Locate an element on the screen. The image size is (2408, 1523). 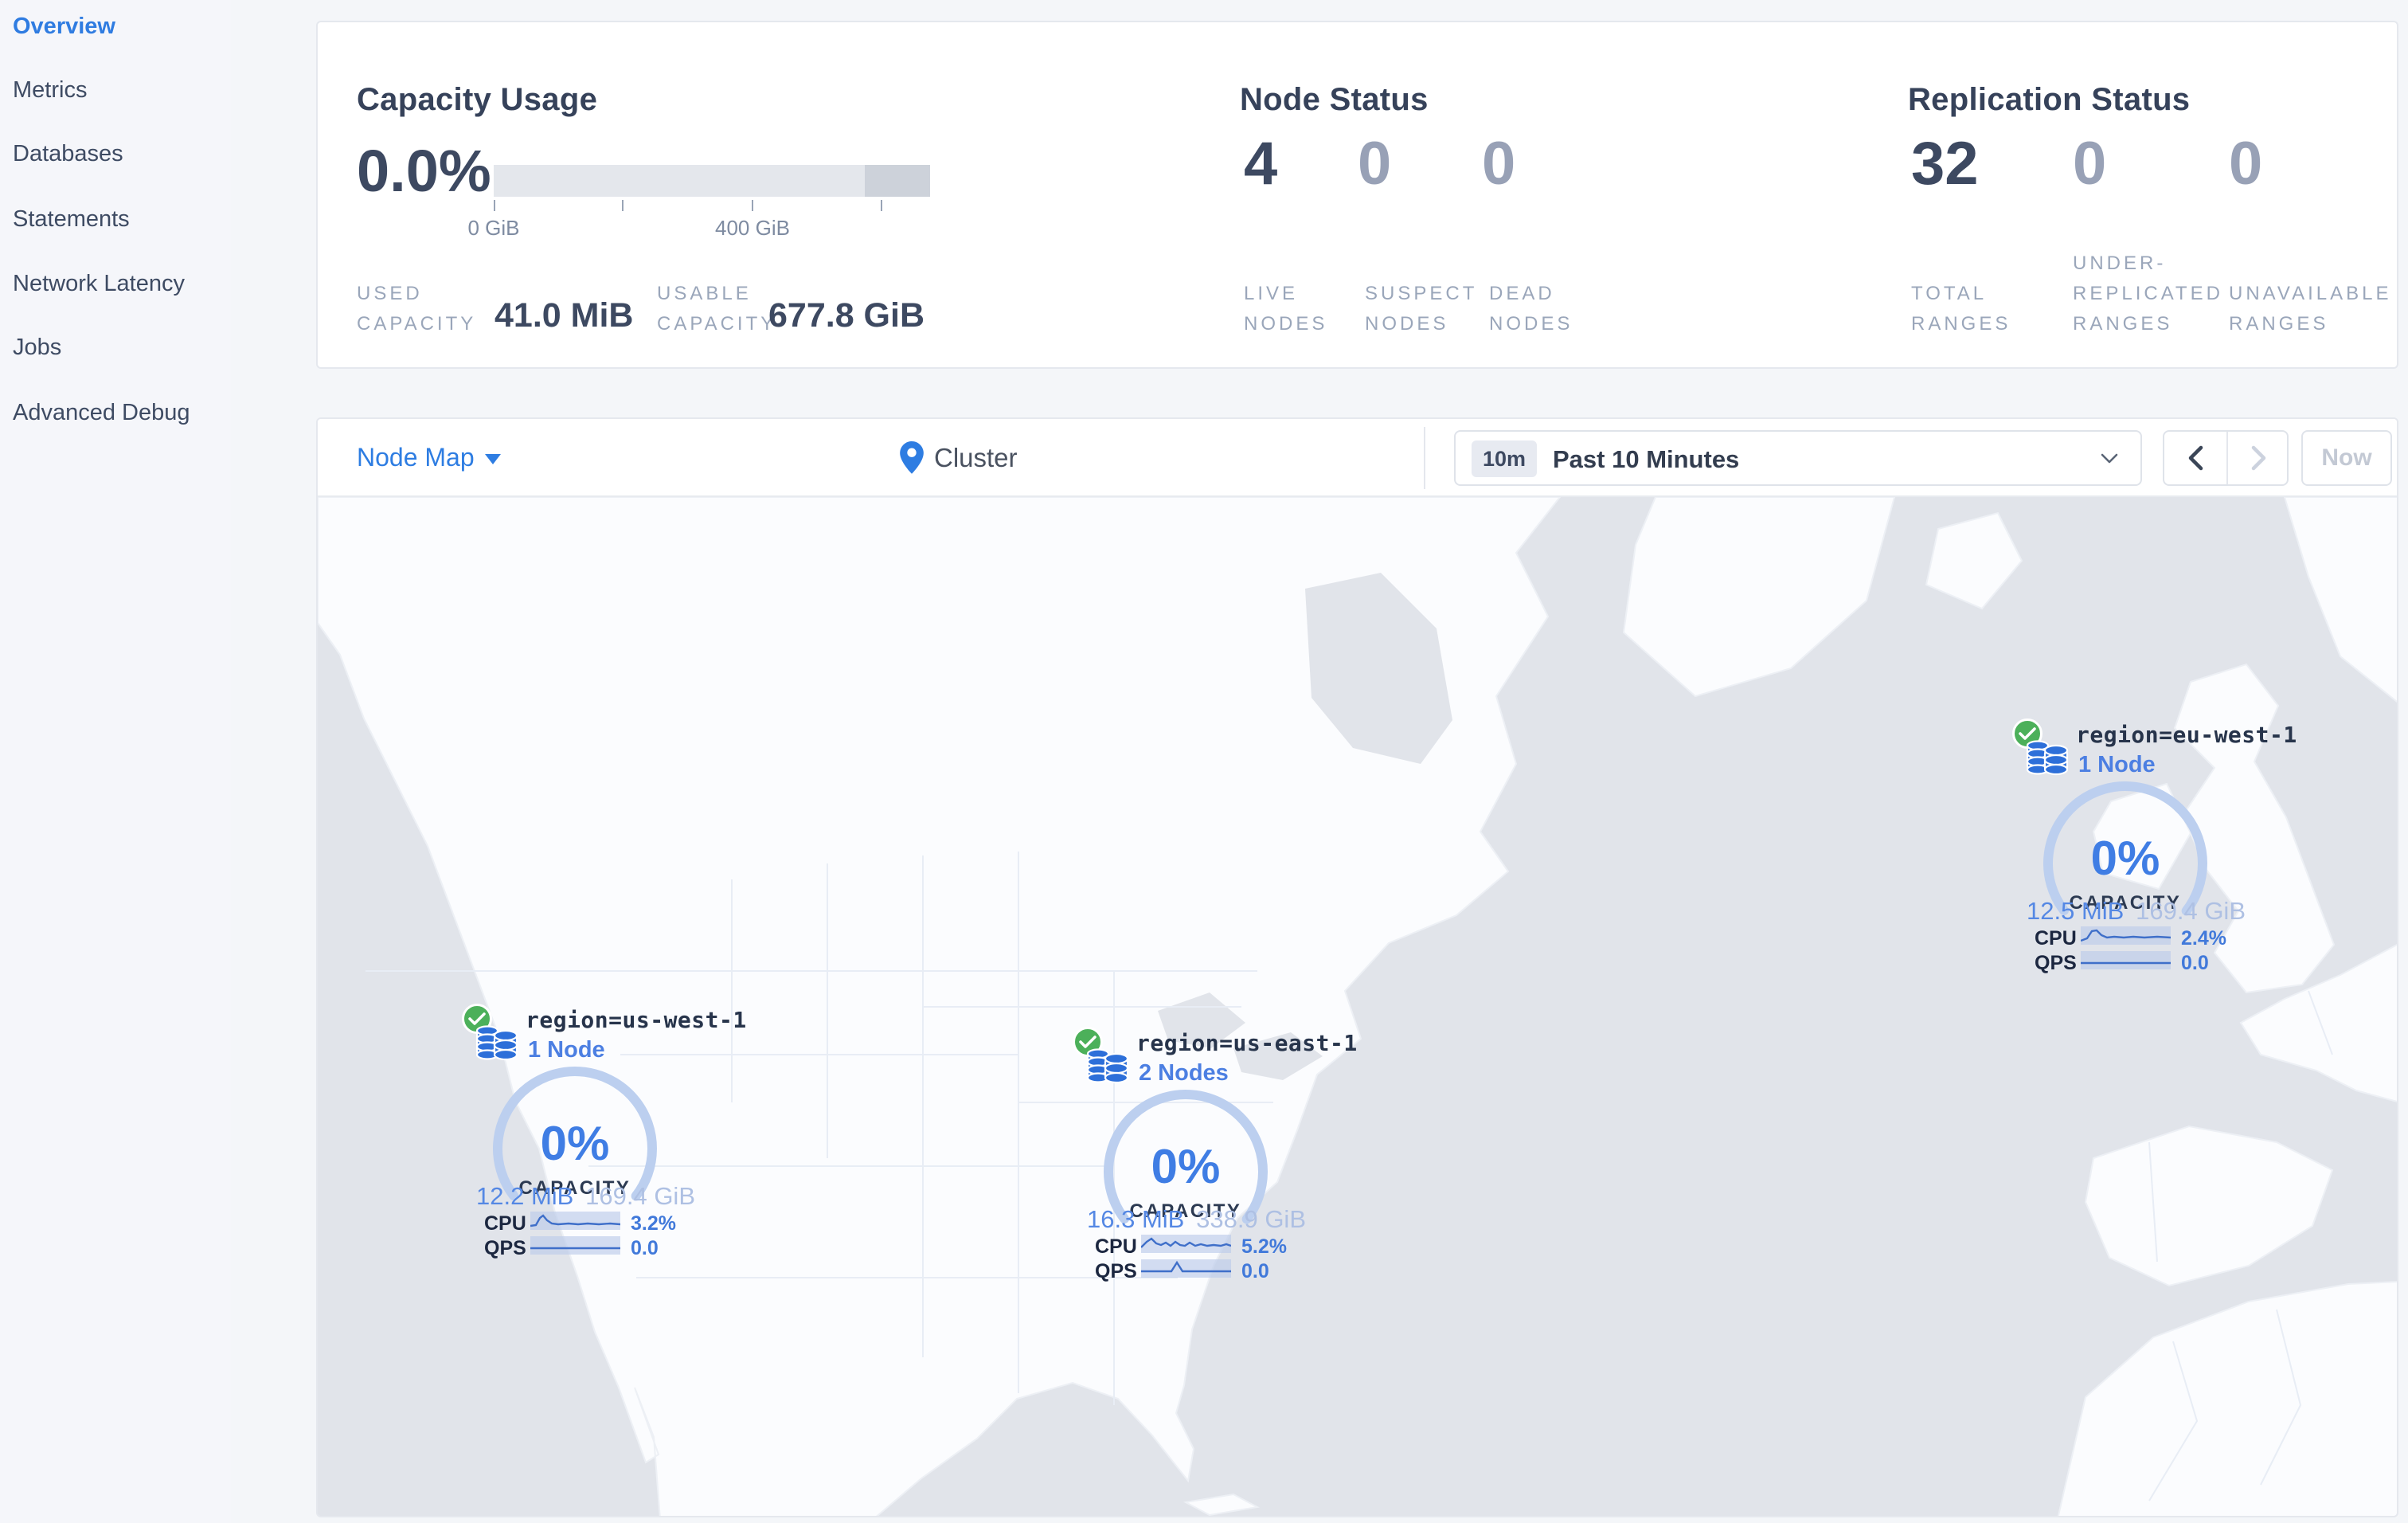
label-line: LIVE is located at coordinates (1271, 293).